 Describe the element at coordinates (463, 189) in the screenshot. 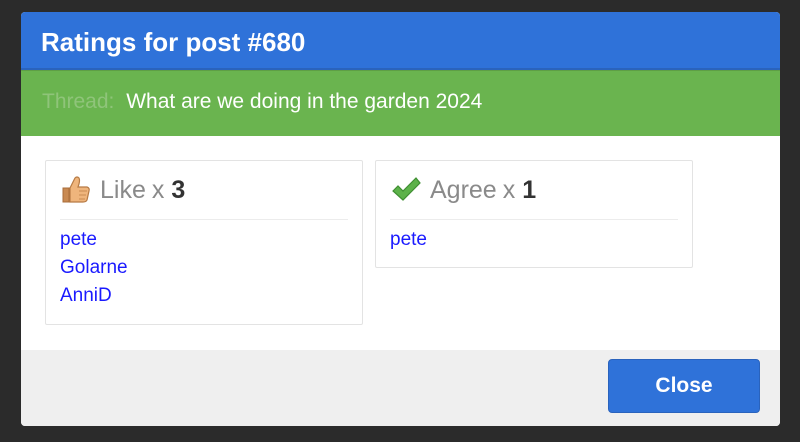

I see `rating-name: Agree` at that location.